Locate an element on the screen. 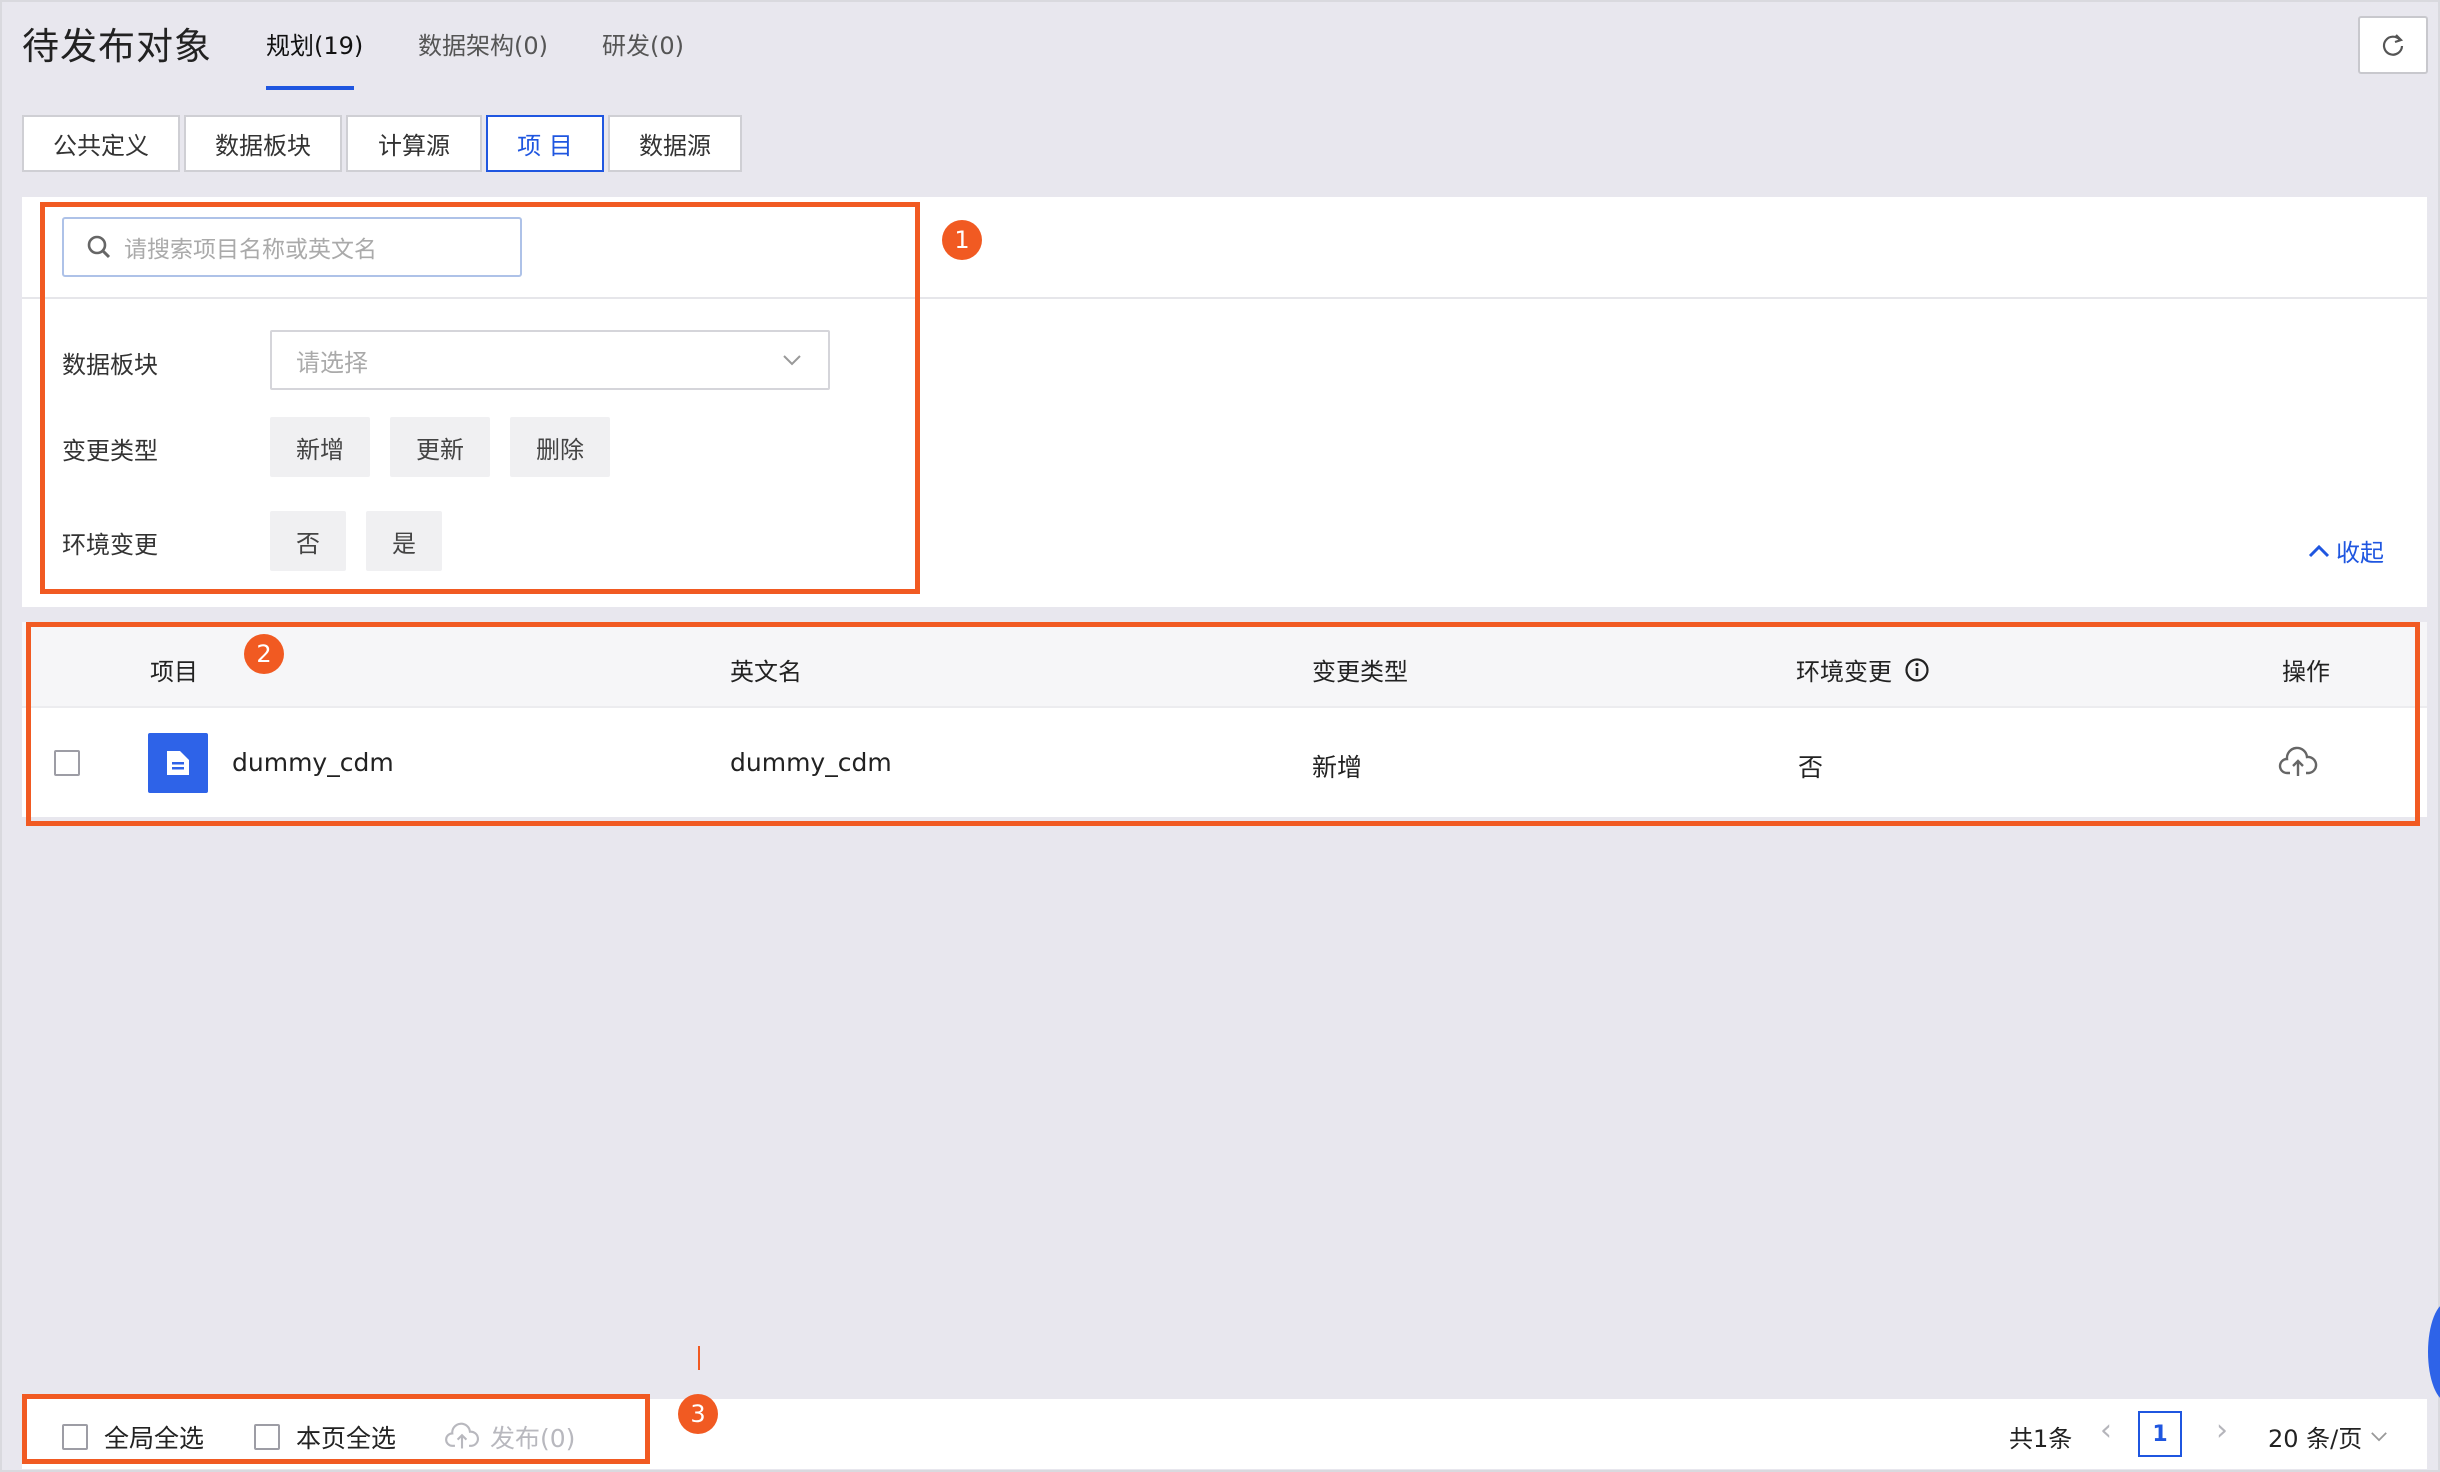  subtab-data-block: 数据板块 is located at coordinates (263, 143).